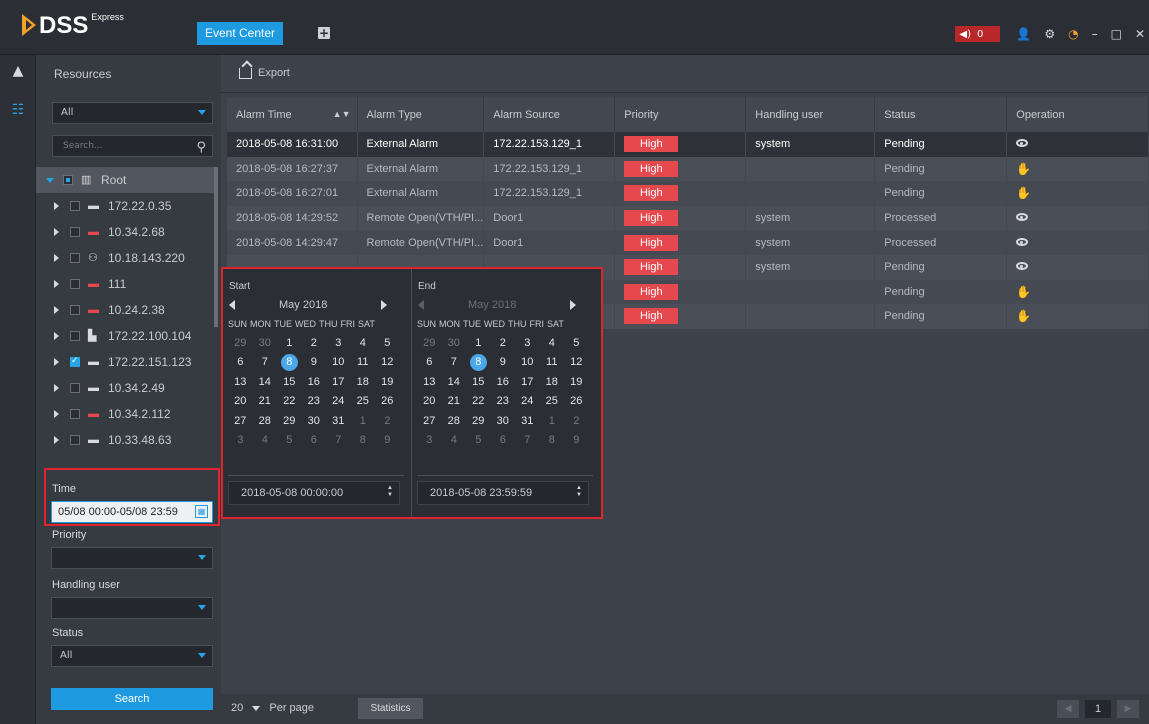 The width and height of the screenshot is (1149, 724). What do you see at coordinates (387, 362) in the screenshot?
I see `day-cell: 12` at bounding box center [387, 362].